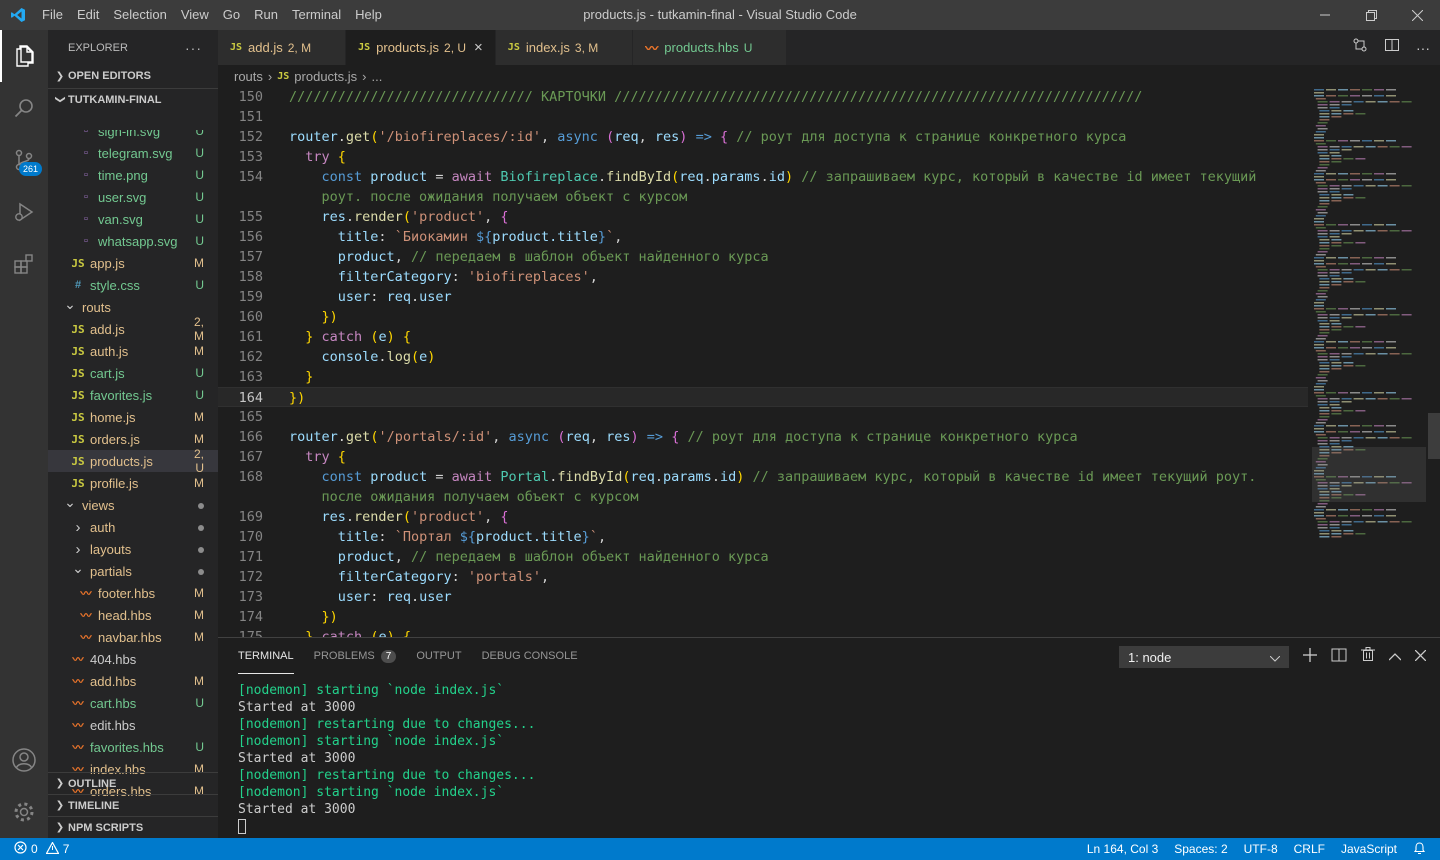 The width and height of the screenshot is (1440, 860). I want to click on tree-item: ▫ time.png U, so click(133, 175).